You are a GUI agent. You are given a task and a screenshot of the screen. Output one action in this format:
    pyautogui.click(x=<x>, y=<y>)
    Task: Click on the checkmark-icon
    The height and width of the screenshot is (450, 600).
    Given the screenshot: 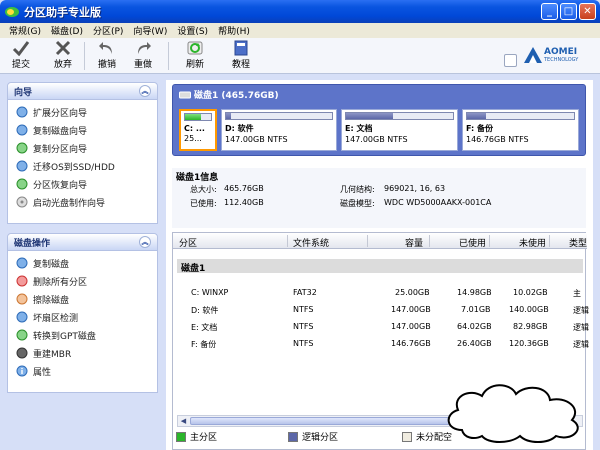 What is the action you would take?
    pyautogui.click(x=21, y=48)
    